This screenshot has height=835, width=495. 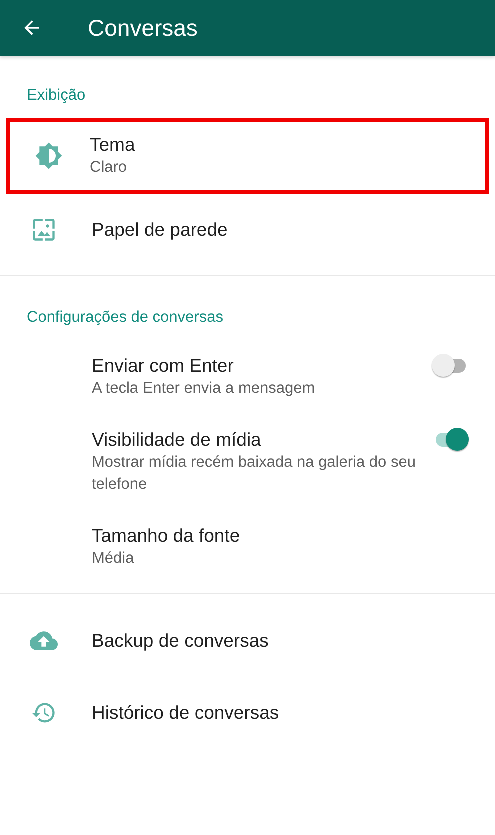 What do you see at coordinates (49, 156) in the screenshot?
I see `brightness-icon` at bounding box center [49, 156].